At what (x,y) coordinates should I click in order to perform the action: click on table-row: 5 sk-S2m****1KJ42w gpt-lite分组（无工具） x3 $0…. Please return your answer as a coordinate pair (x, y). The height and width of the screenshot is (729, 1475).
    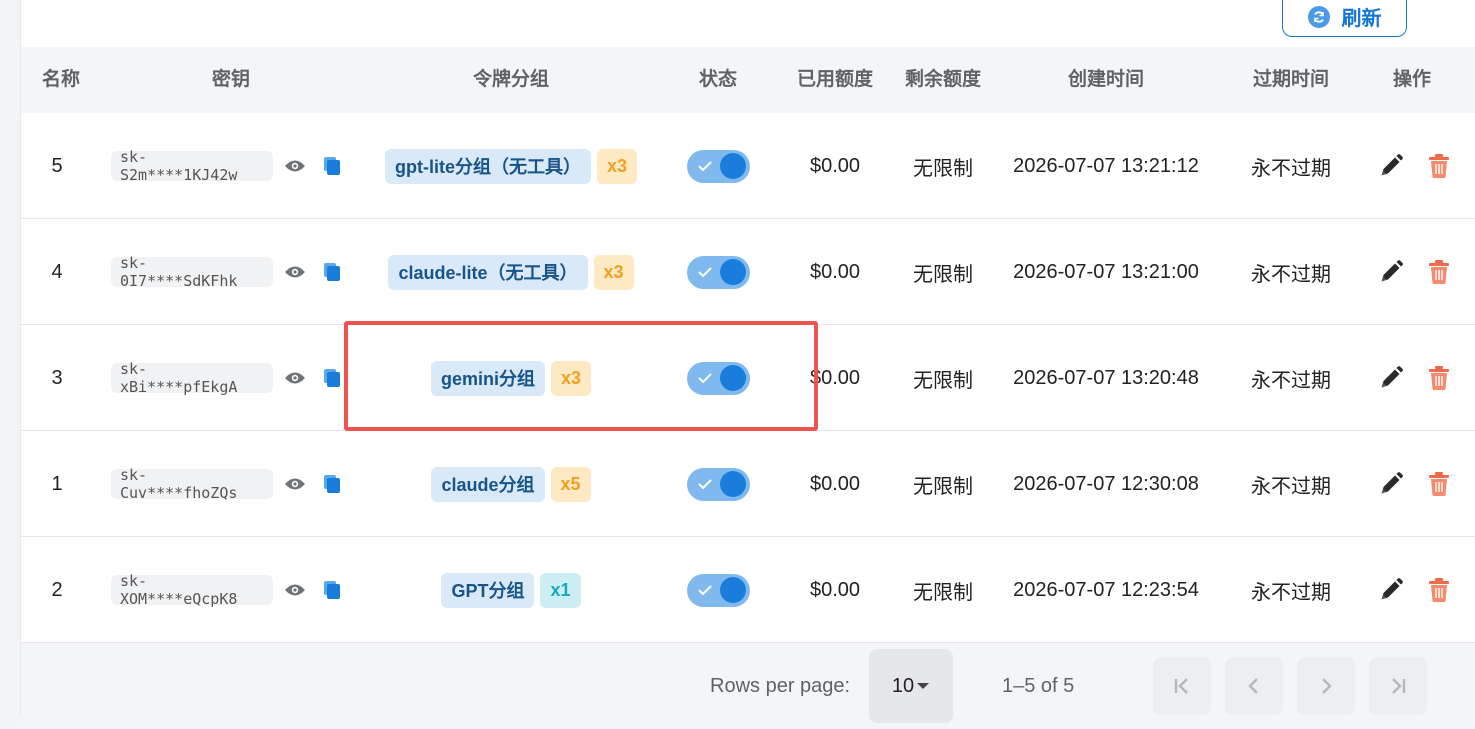
    Looking at the image, I should click on (748, 166).